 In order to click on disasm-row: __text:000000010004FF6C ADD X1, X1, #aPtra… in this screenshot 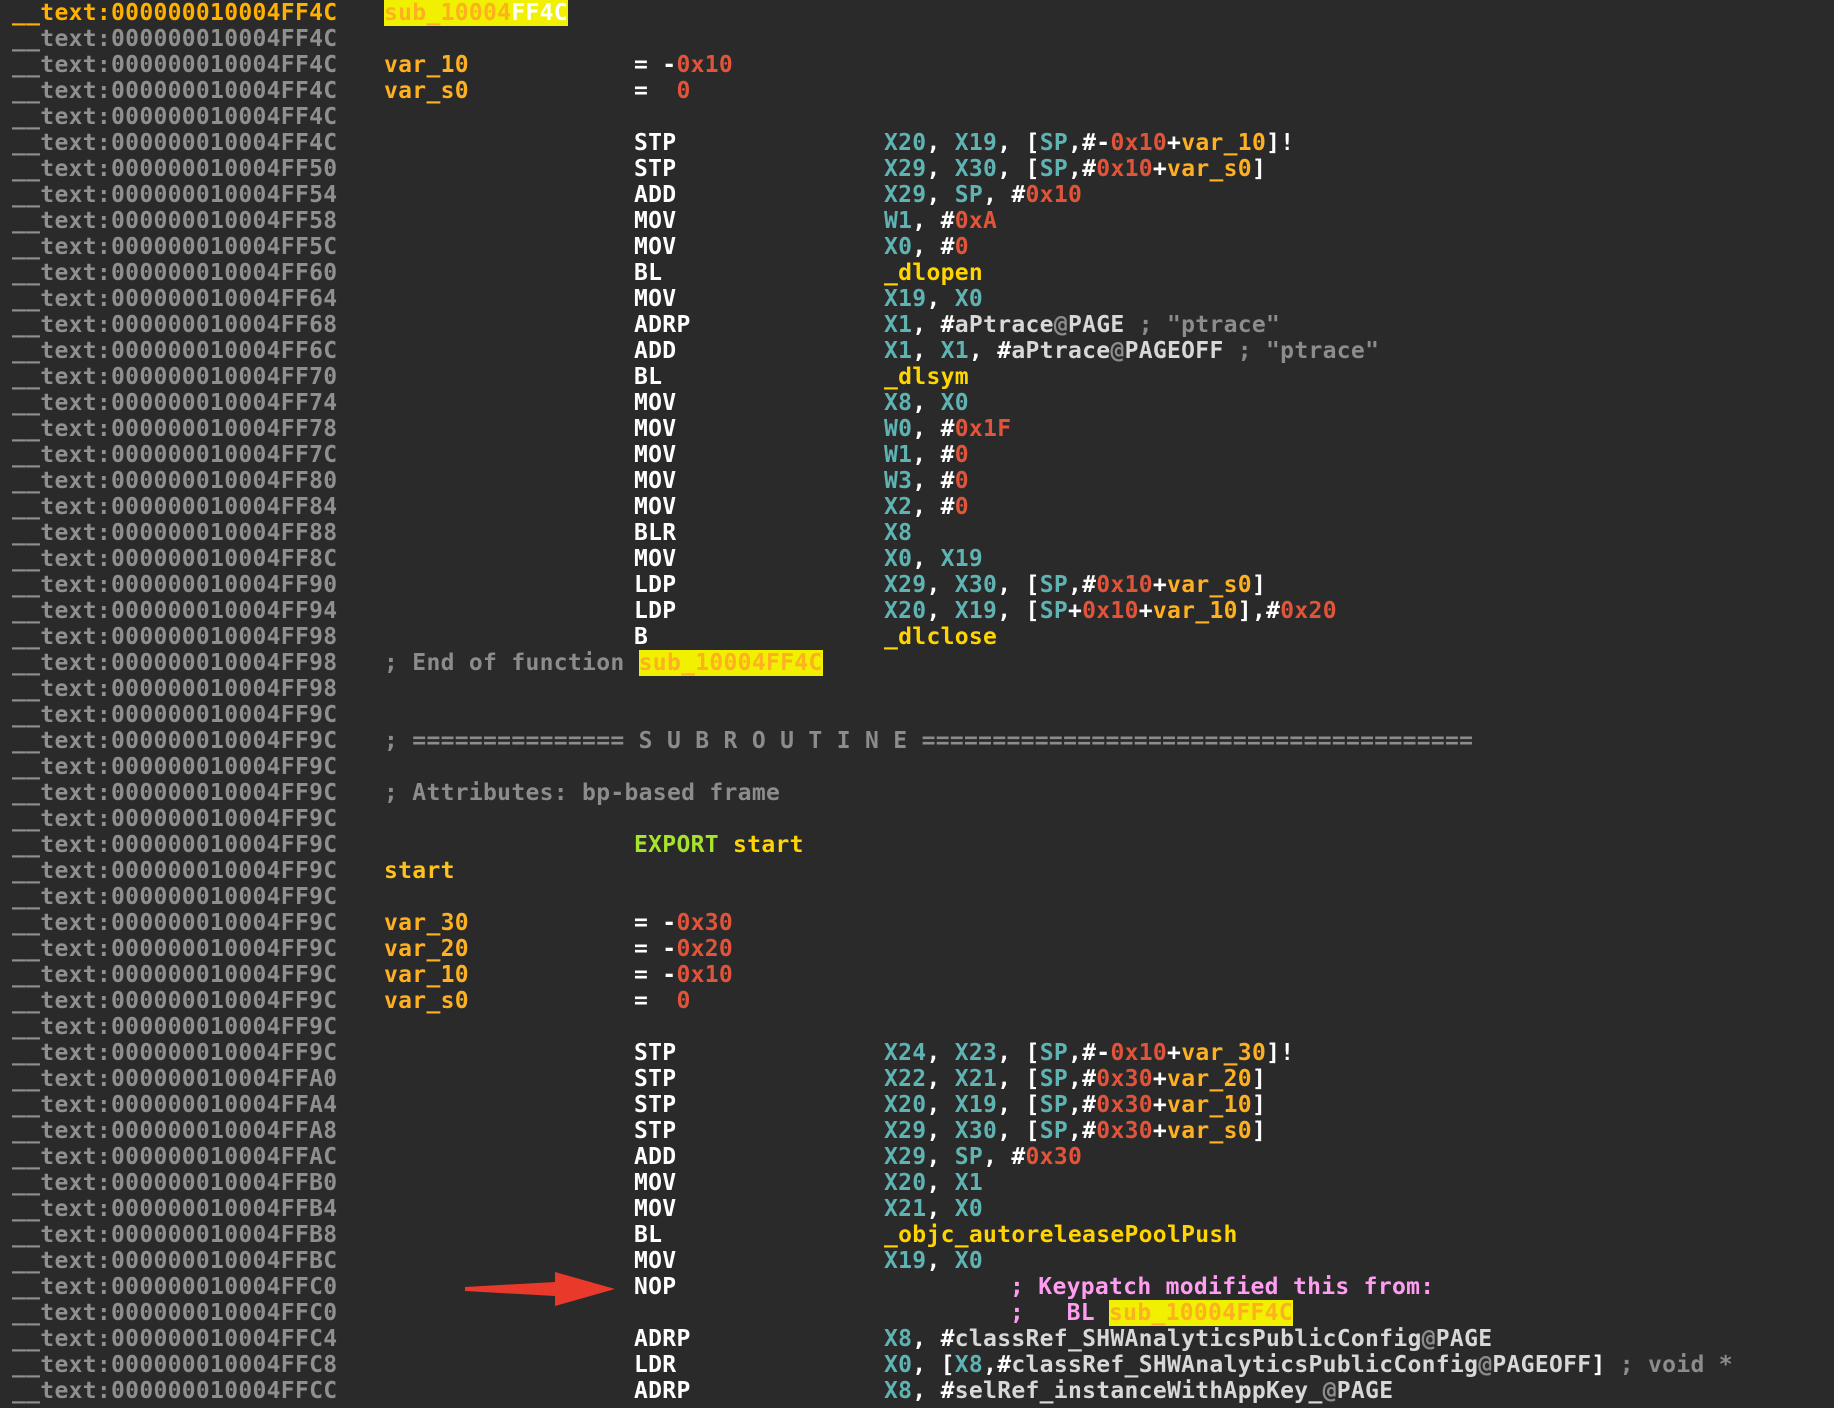, I will do `click(917, 351)`.